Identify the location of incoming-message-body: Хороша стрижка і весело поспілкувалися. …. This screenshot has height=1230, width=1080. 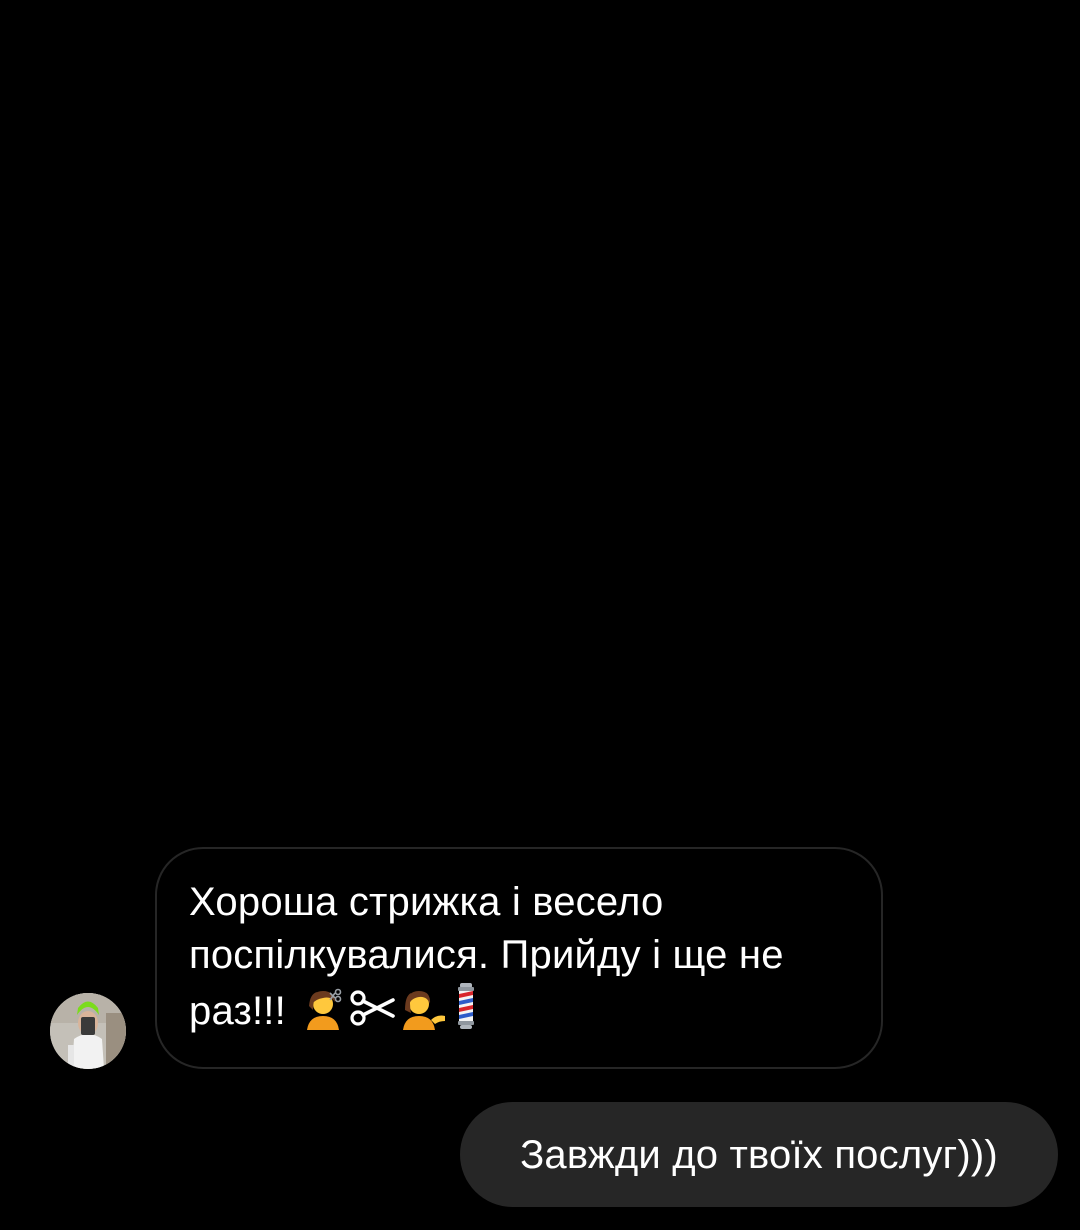
(486, 956).